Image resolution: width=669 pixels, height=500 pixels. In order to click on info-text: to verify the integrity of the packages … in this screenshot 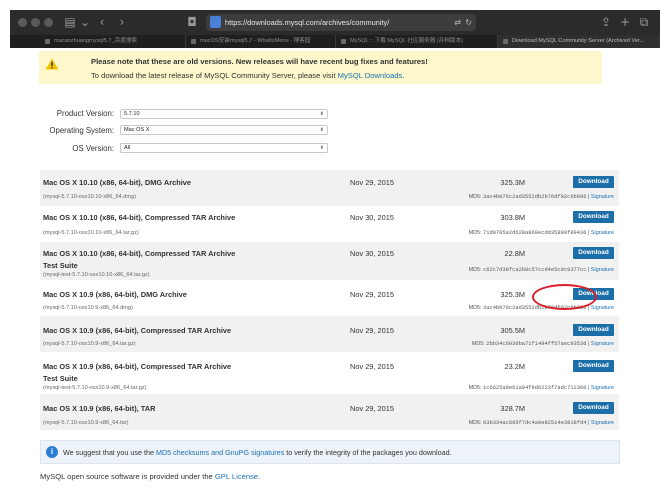, I will do `click(368, 452)`.